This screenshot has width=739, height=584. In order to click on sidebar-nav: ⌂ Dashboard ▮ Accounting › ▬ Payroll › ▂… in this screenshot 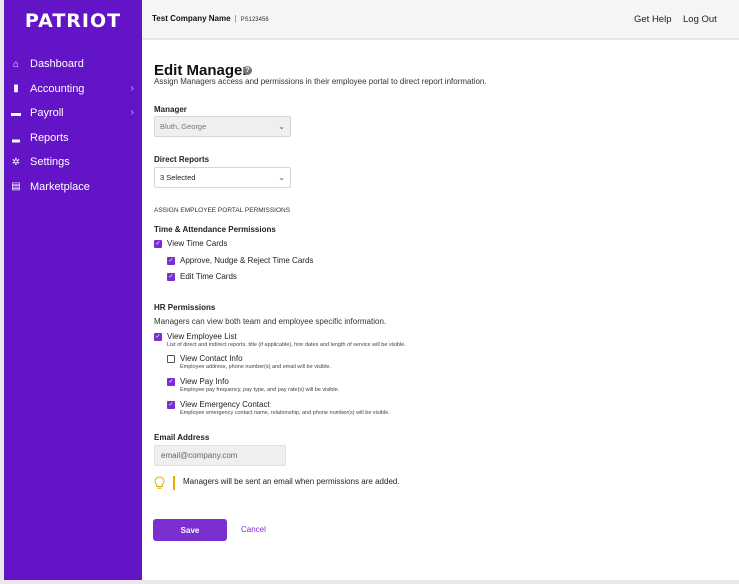, I will do `click(73, 125)`.